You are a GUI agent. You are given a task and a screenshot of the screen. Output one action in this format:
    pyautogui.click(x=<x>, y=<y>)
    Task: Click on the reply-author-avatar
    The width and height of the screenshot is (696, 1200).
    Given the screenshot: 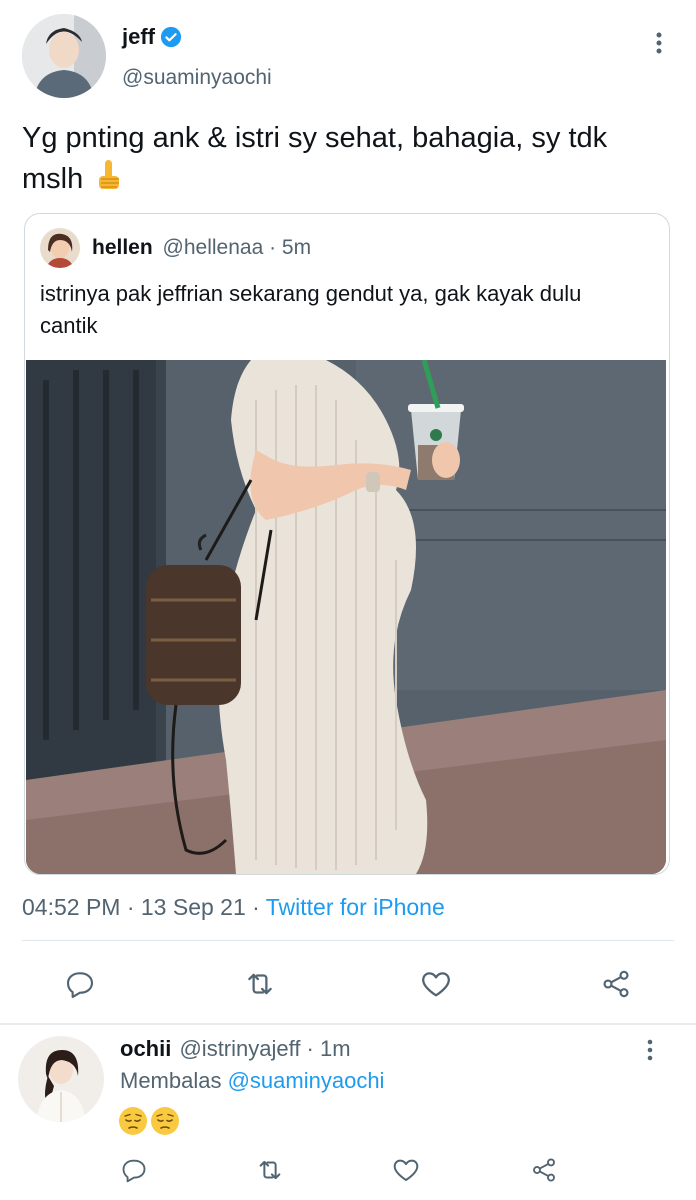 What is the action you would take?
    pyautogui.click(x=61, y=1079)
    